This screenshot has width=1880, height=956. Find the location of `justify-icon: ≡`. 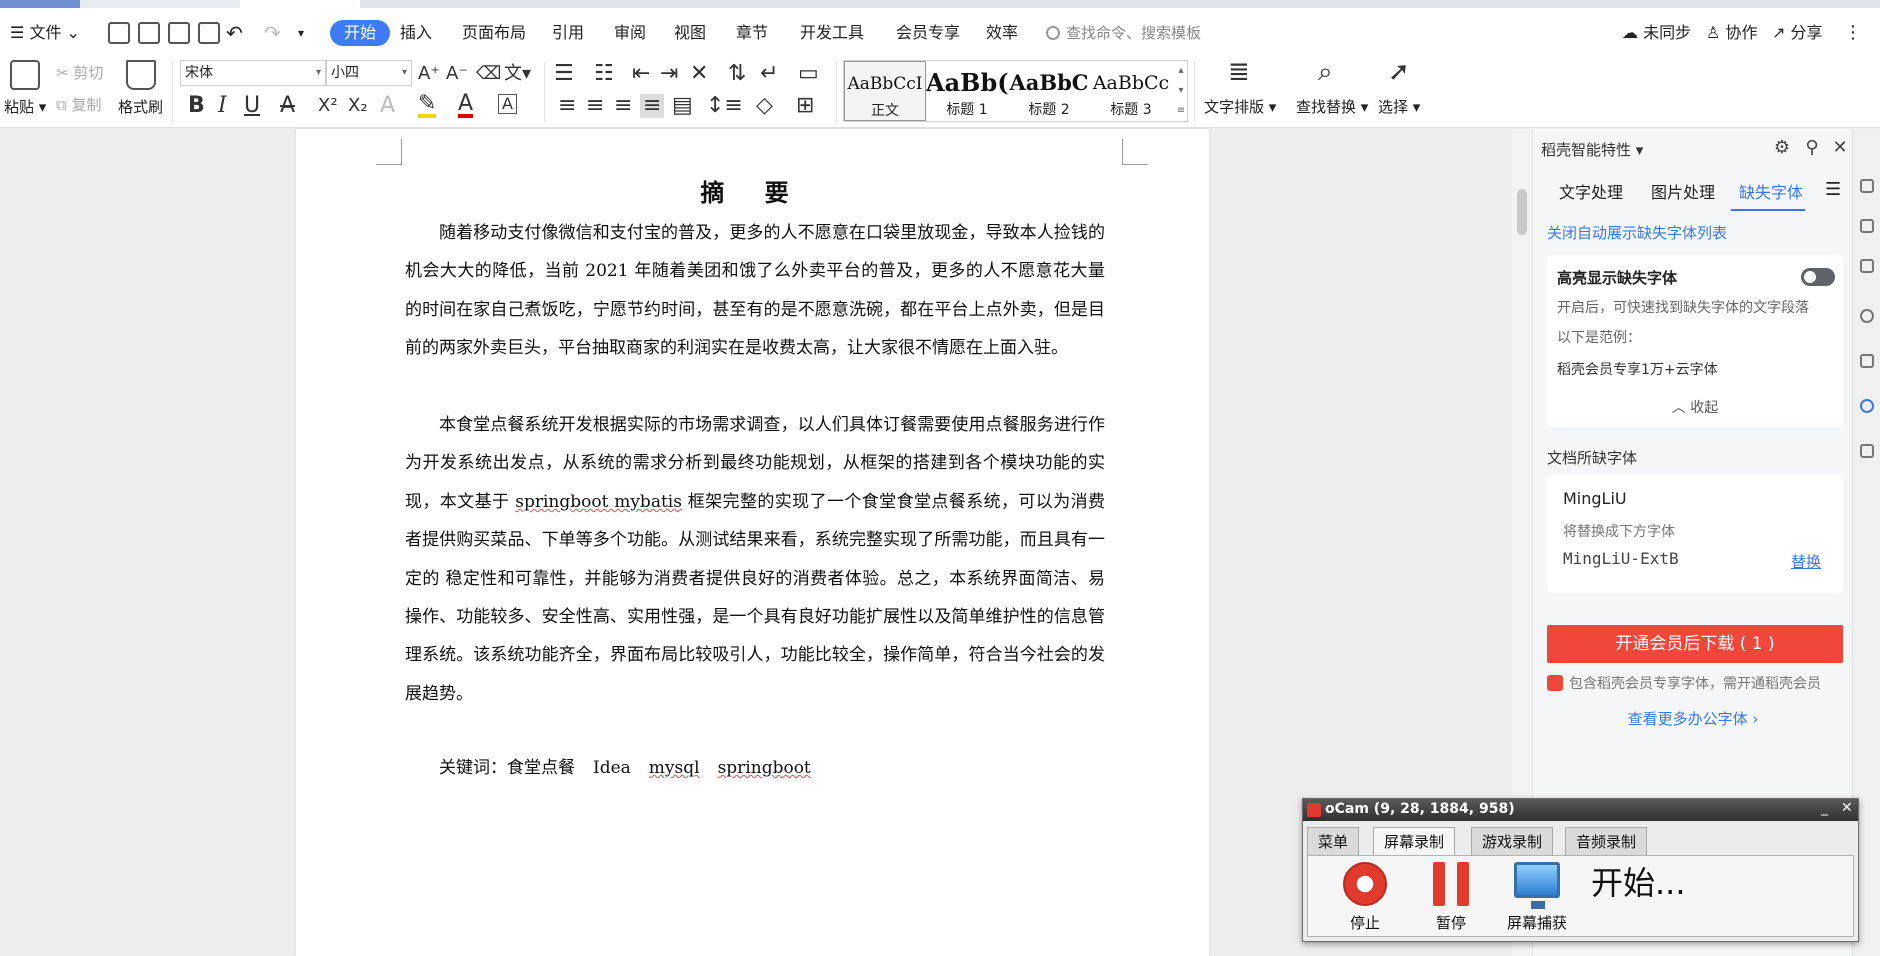

justify-icon: ≡ is located at coordinates (652, 106).